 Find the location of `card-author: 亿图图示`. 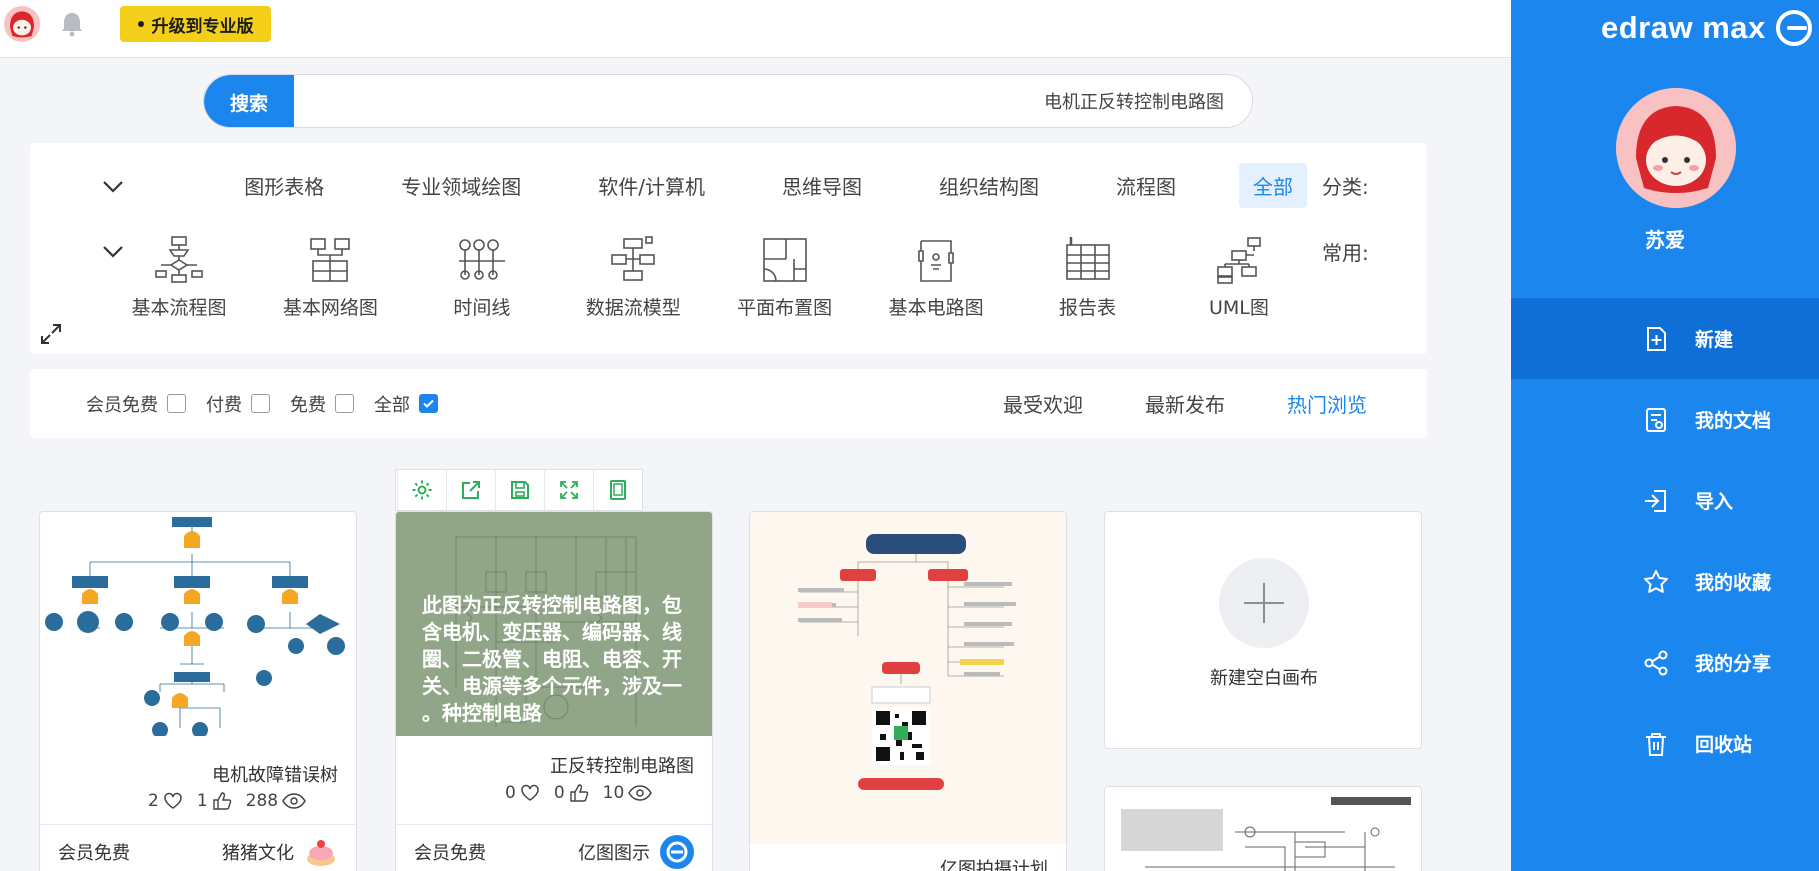

card-author: 亿图图示 is located at coordinates (636, 851).